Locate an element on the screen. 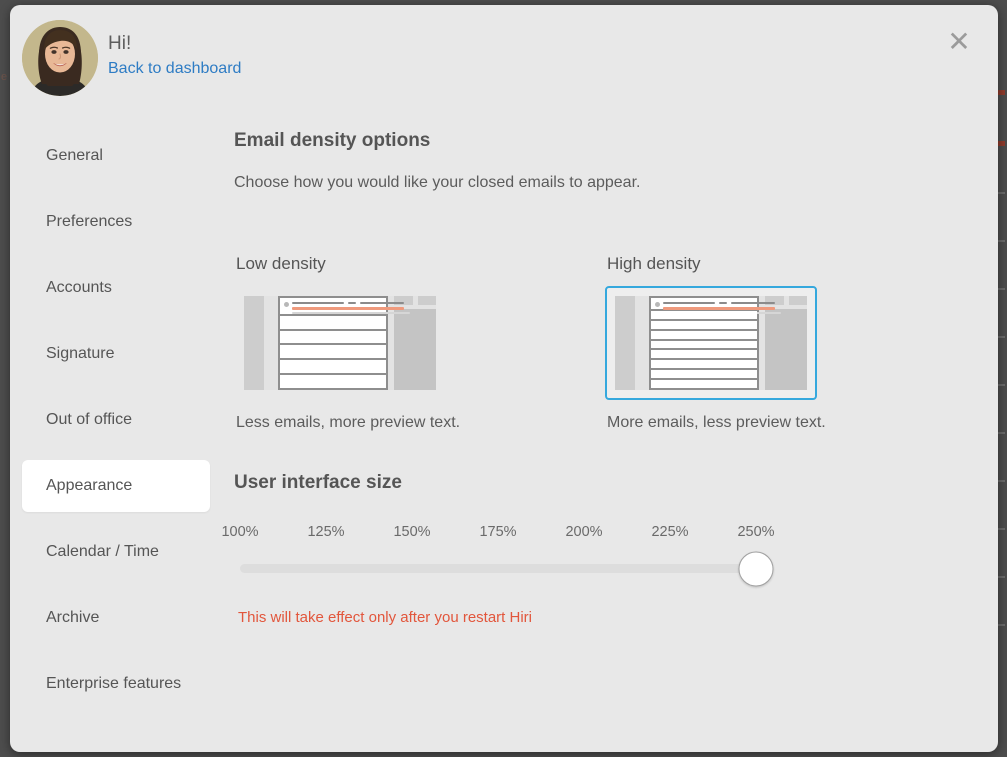  sidebar-item-label: General is located at coordinates (74, 155).